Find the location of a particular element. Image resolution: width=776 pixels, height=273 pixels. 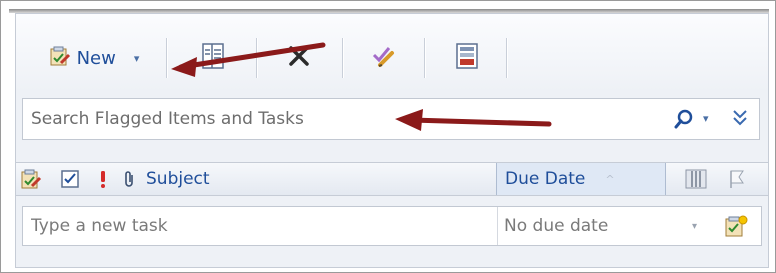

new-button-label: New is located at coordinates (96, 58).